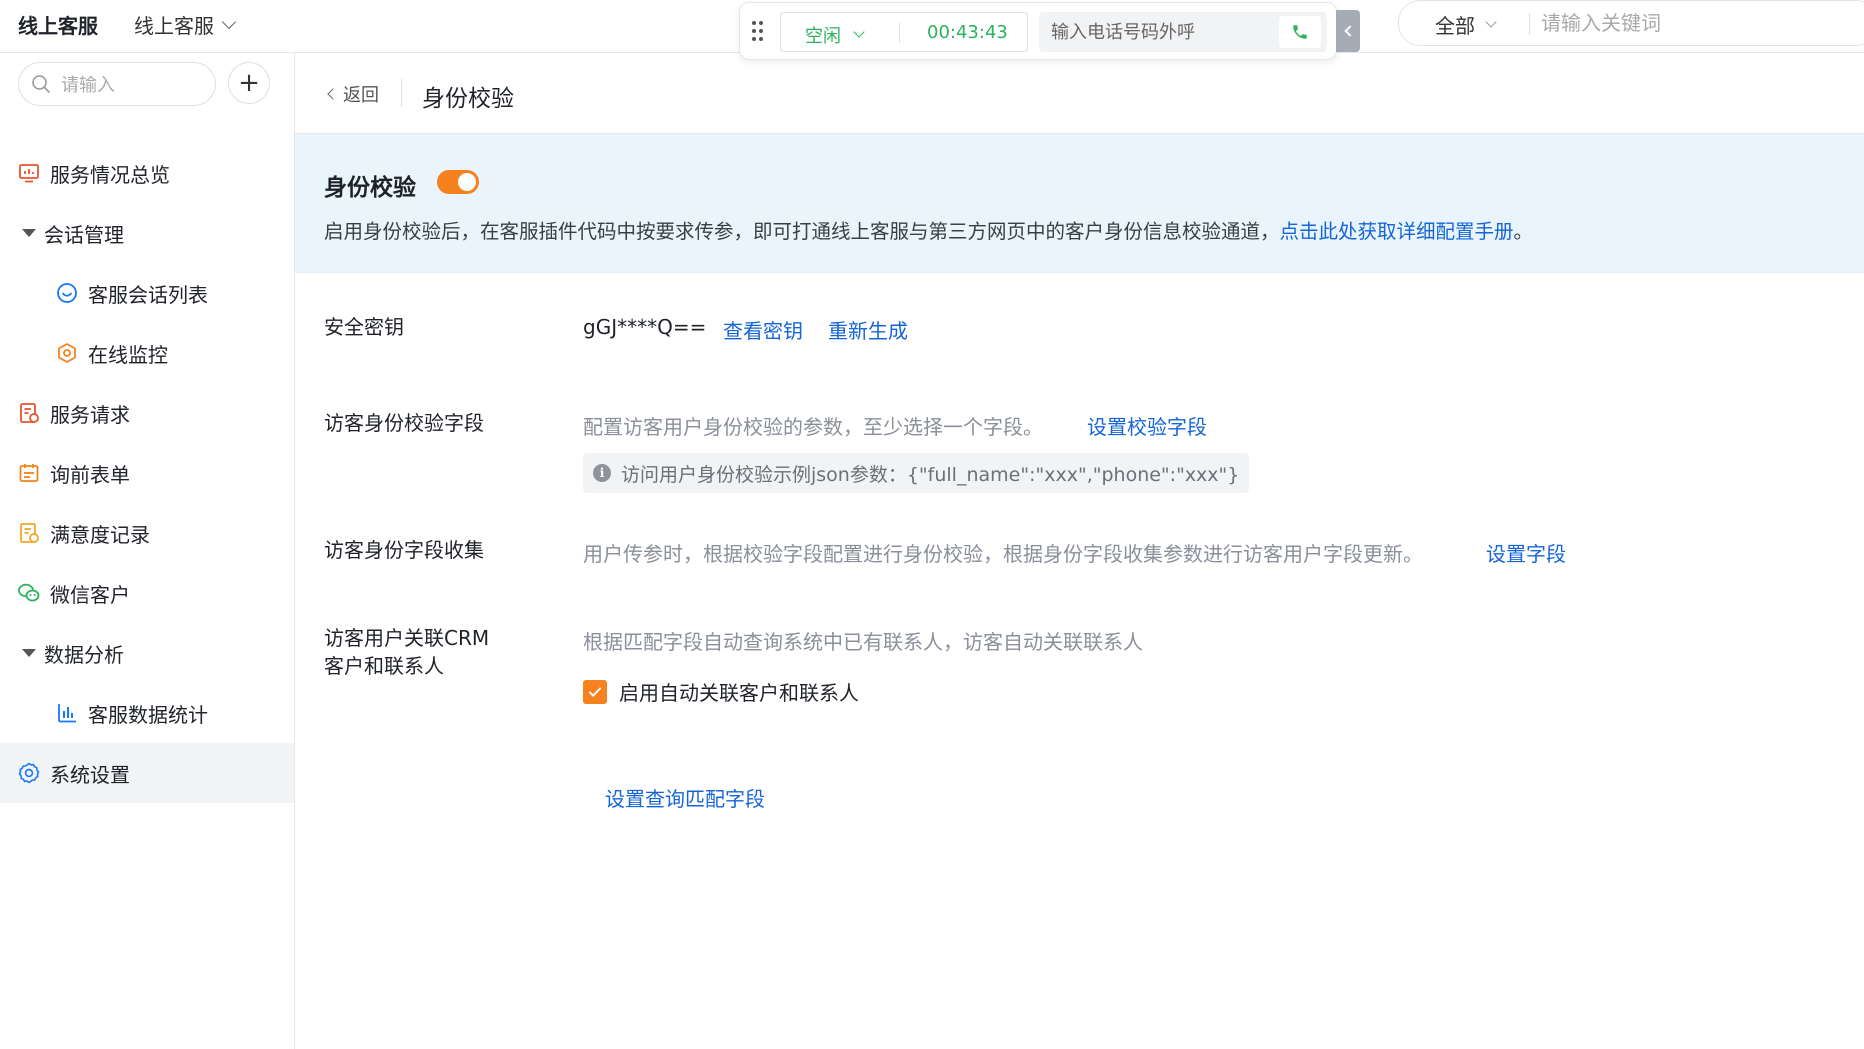 The image size is (1864, 1049). Describe the element at coordinates (29, 173) in the screenshot. I see `monitor-chart-icon` at that location.